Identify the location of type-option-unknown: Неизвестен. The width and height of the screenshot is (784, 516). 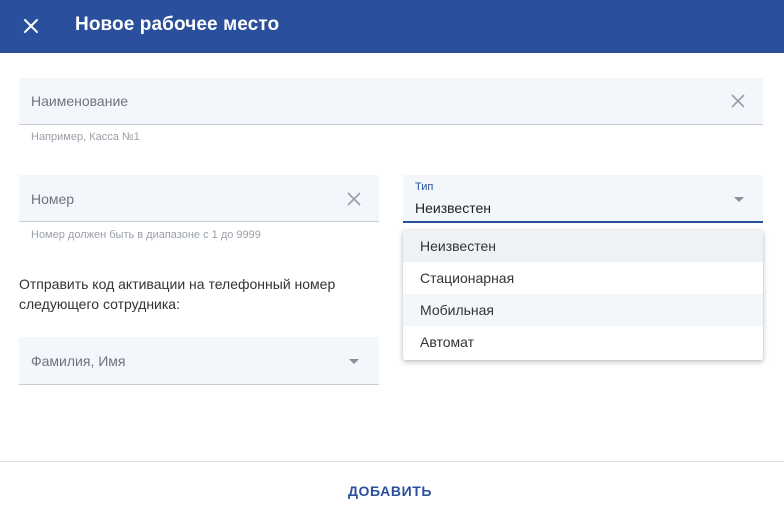
(583, 246).